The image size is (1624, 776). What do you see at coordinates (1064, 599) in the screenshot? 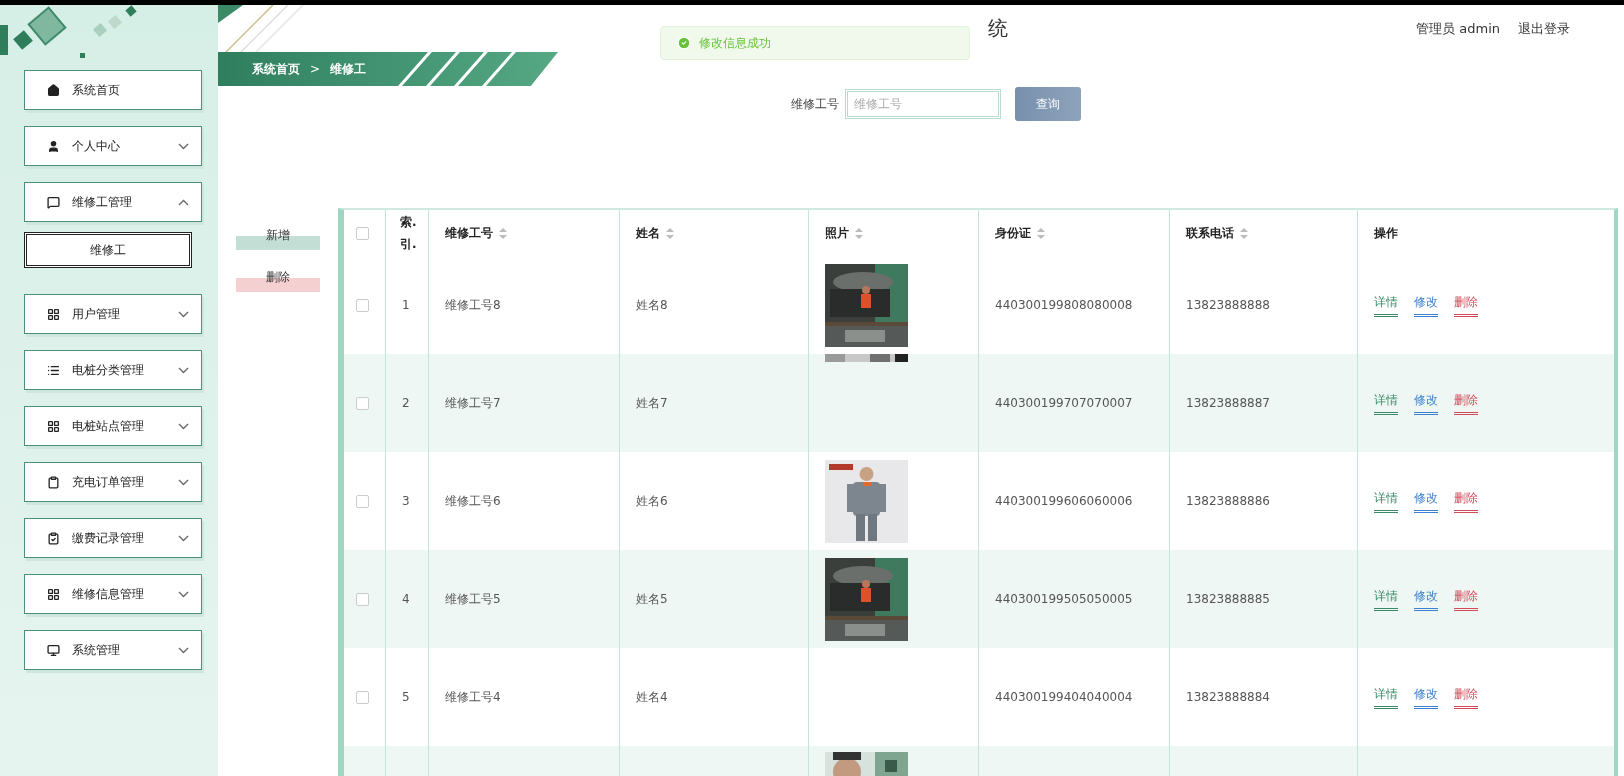
I see `table-cell: 440300199505050005` at bounding box center [1064, 599].